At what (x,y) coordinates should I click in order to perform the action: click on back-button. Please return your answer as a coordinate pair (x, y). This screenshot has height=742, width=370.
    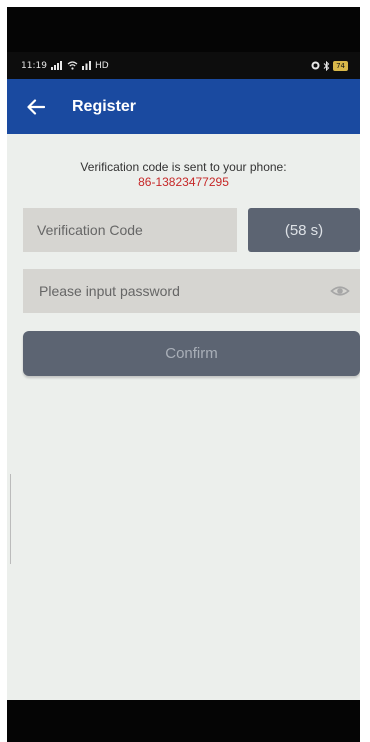
    Looking at the image, I should click on (36, 106).